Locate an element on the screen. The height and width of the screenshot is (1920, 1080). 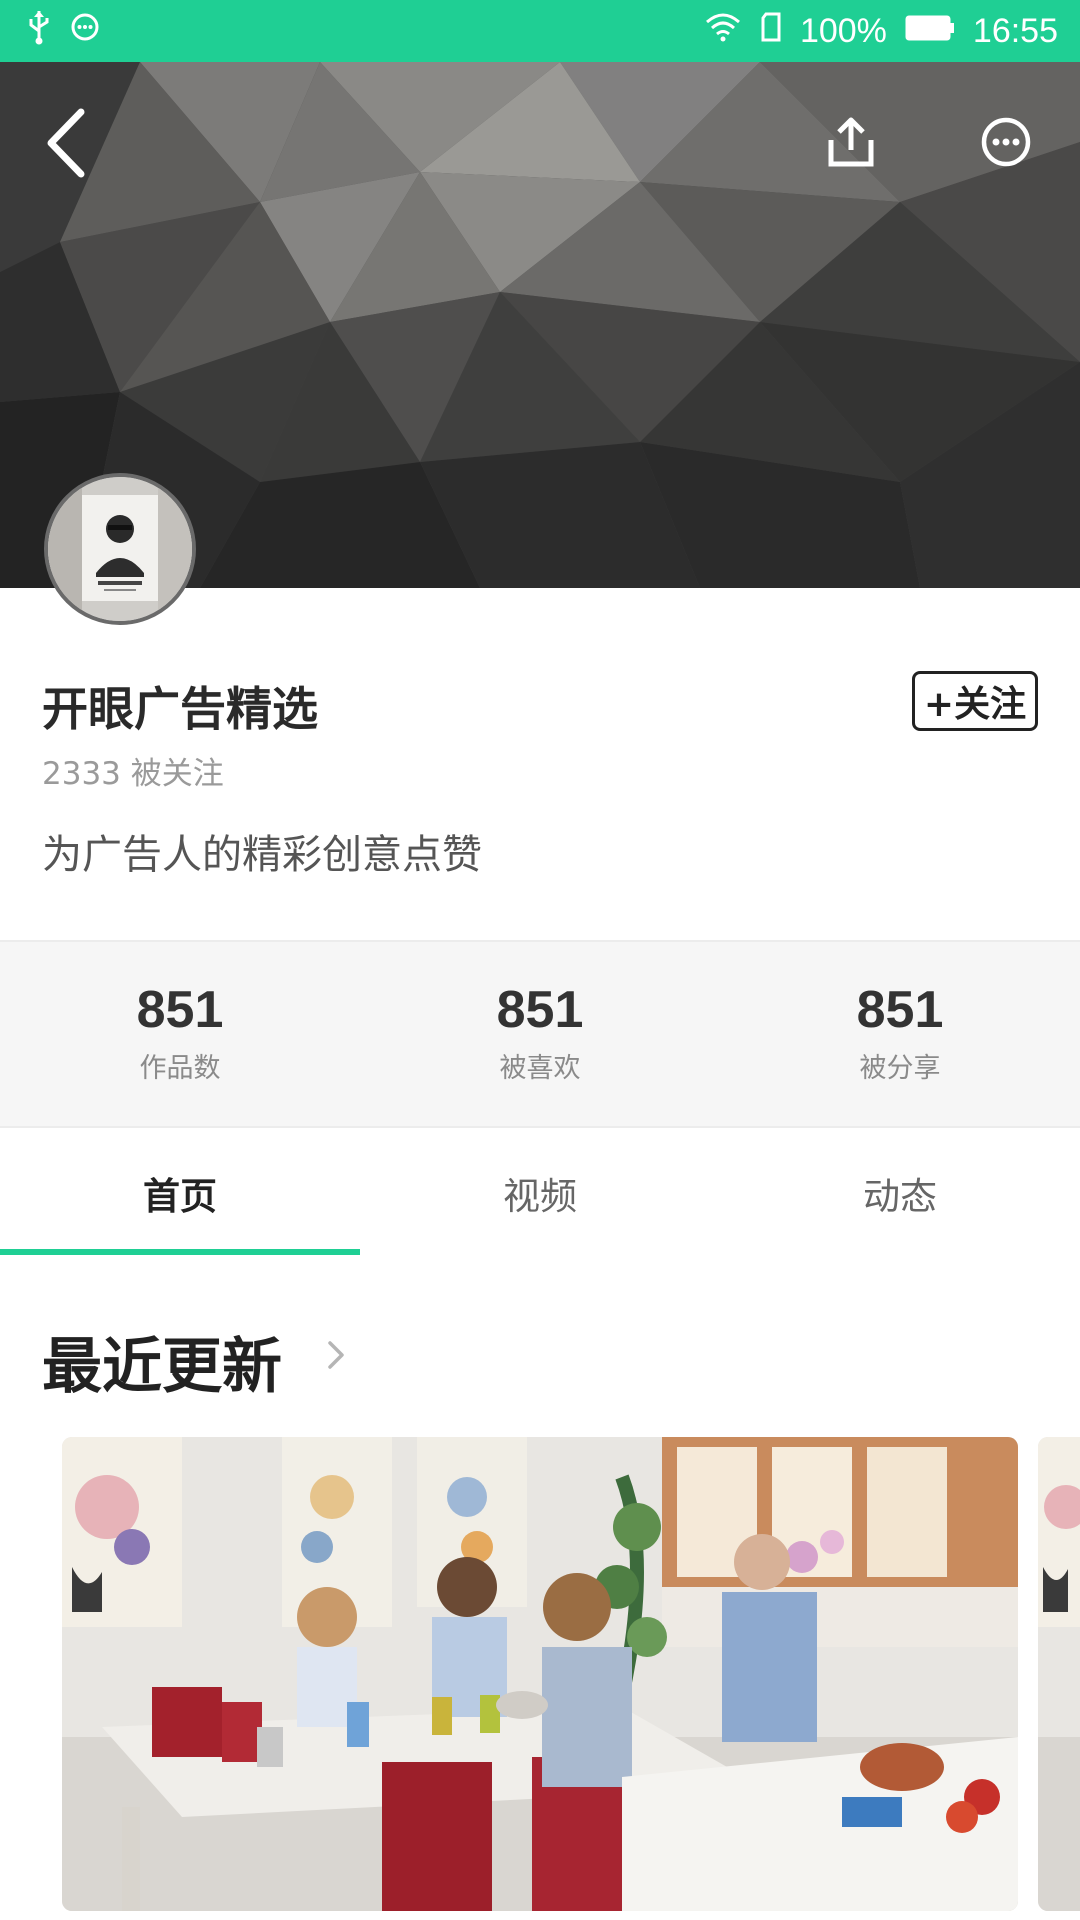
wifi-icon is located at coordinates (723, 31).